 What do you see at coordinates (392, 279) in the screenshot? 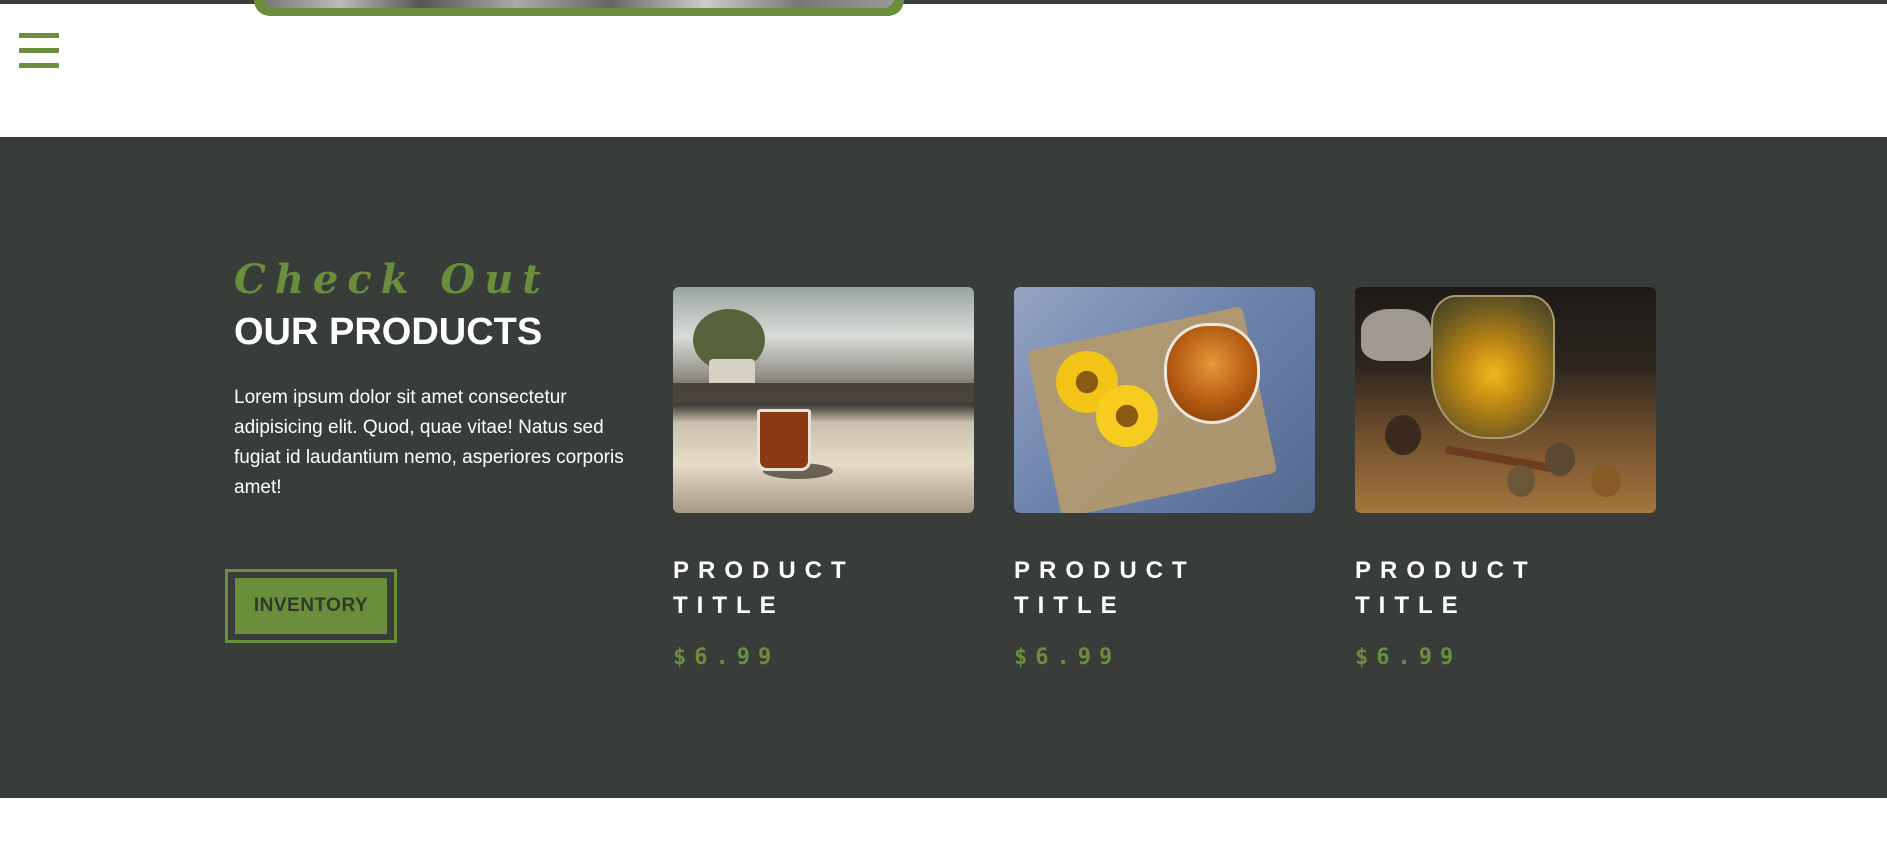
I see `script-heading: Check Out` at bounding box center [392, 279].